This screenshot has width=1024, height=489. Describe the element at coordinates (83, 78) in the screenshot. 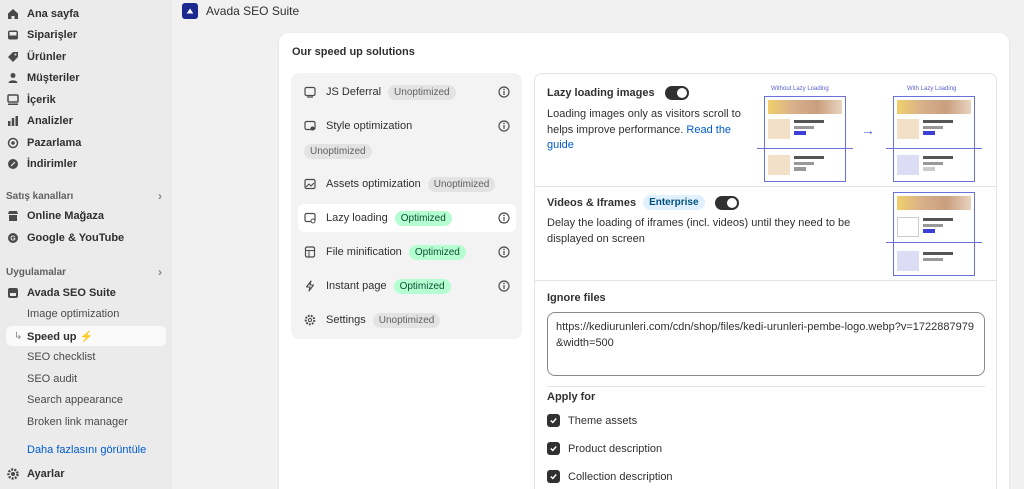

I see `sidebar-item-customers: Müşteriler` at that location.